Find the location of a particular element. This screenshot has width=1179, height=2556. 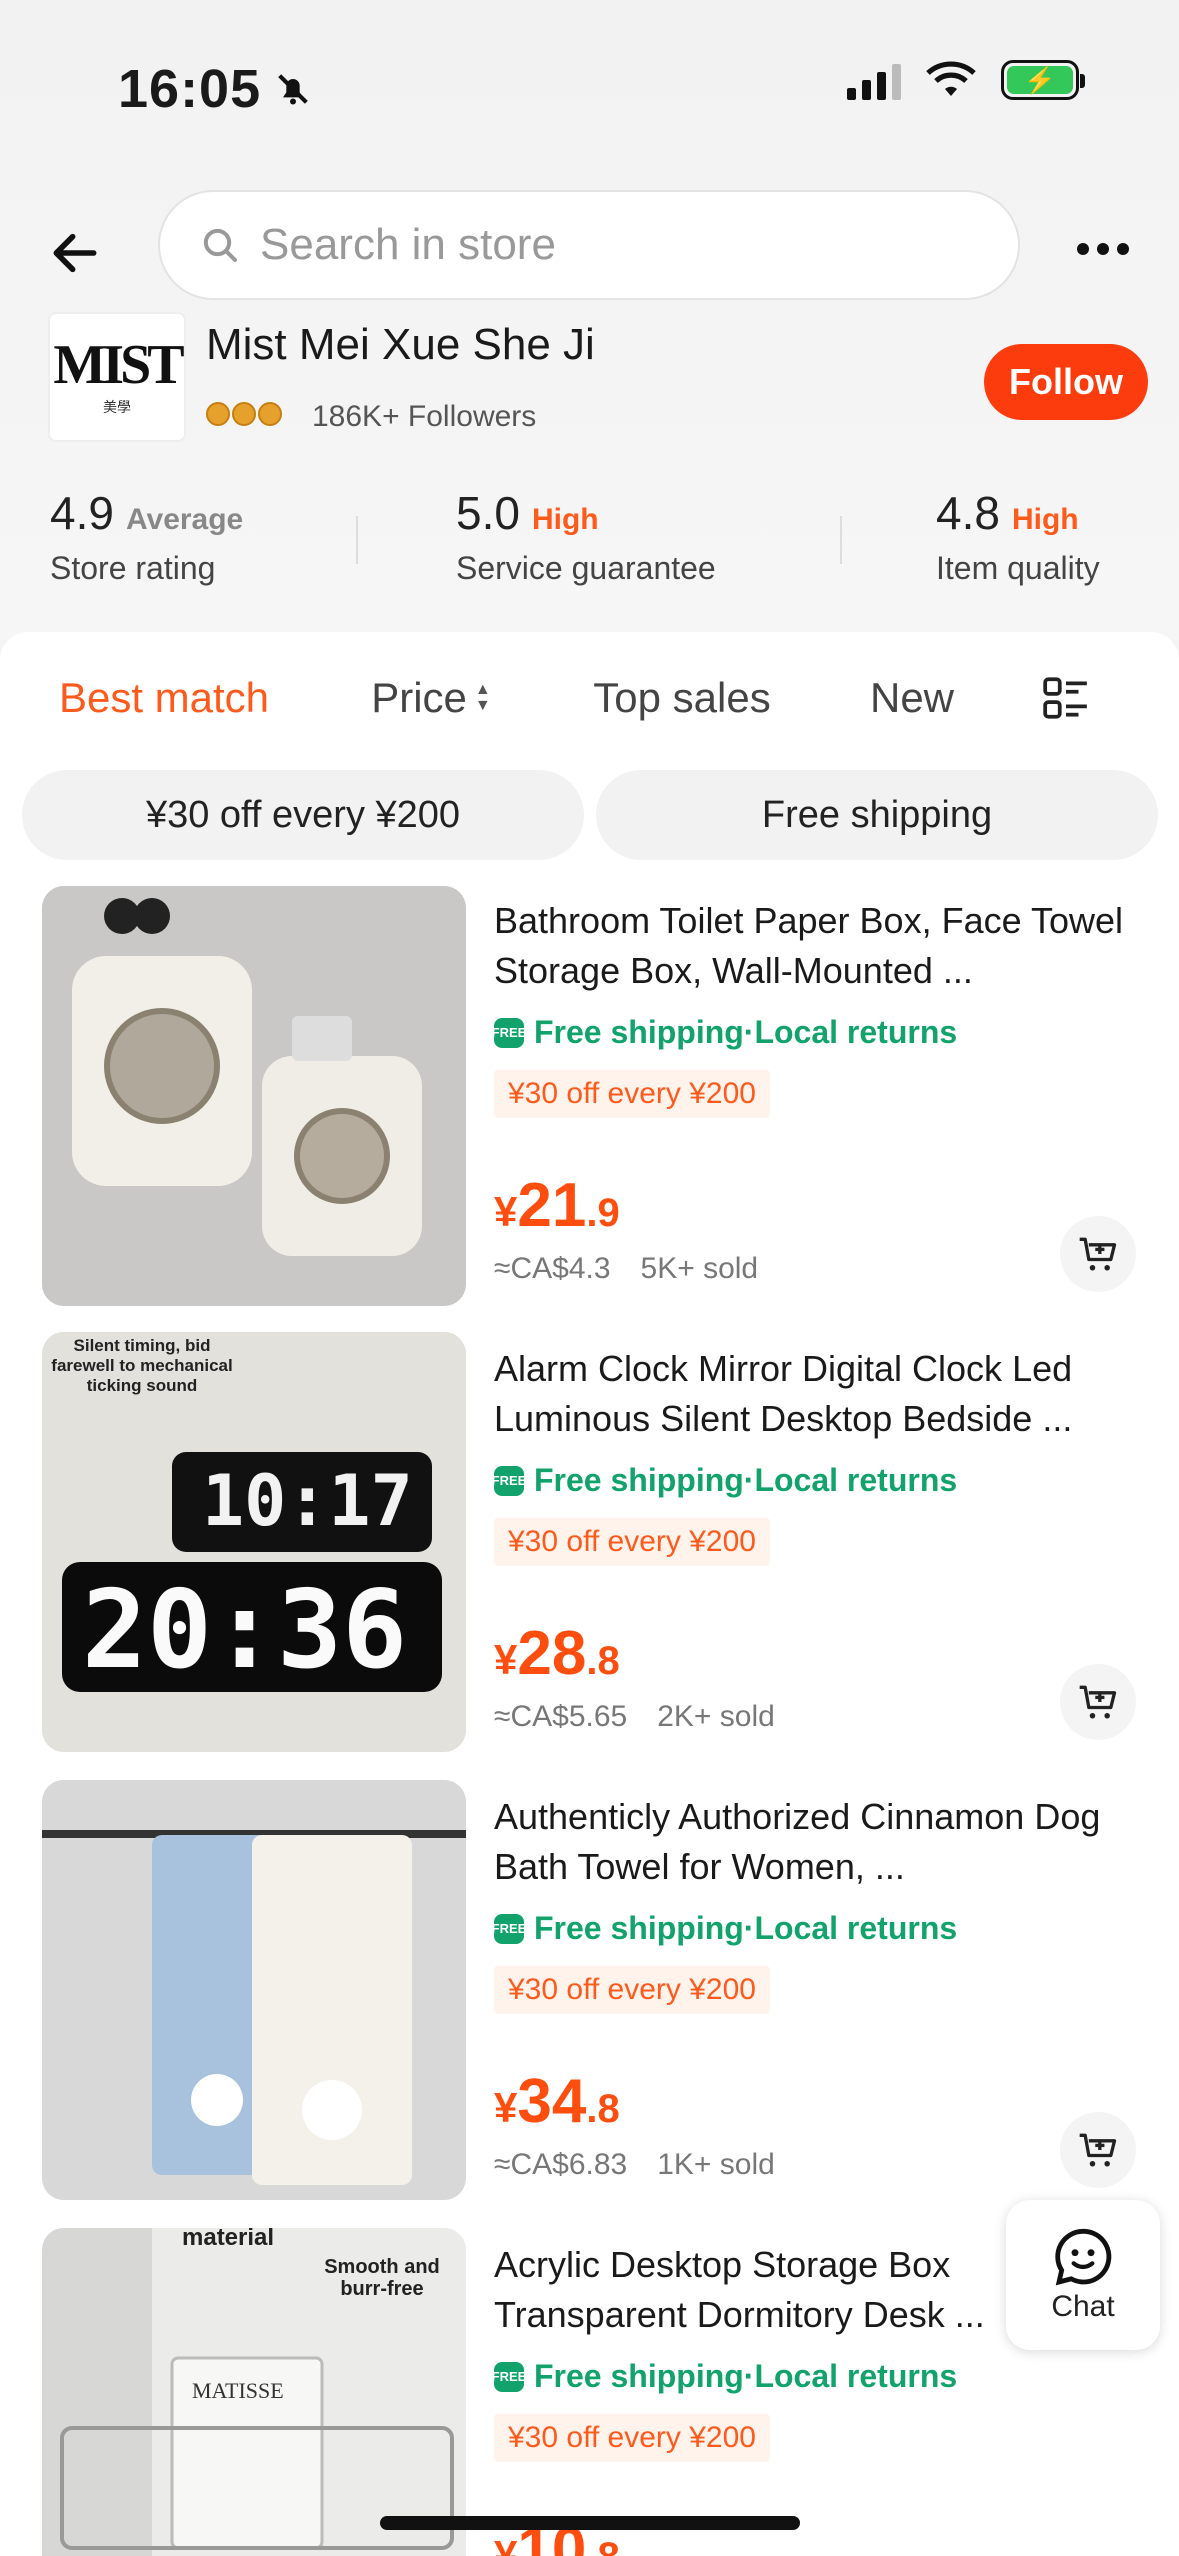

follow-button: Follow is located at coordinates (1066, 382).